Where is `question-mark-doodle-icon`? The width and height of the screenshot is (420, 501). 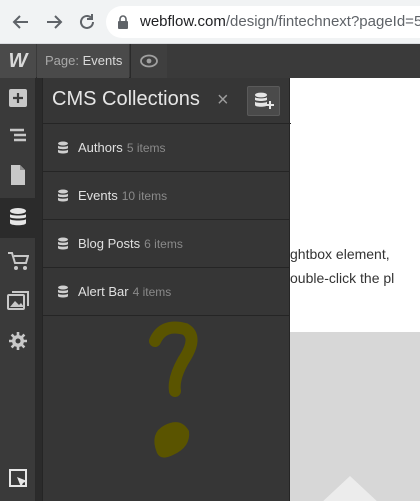 question-mark-doodle-icon is located at coordinates (173, 389).